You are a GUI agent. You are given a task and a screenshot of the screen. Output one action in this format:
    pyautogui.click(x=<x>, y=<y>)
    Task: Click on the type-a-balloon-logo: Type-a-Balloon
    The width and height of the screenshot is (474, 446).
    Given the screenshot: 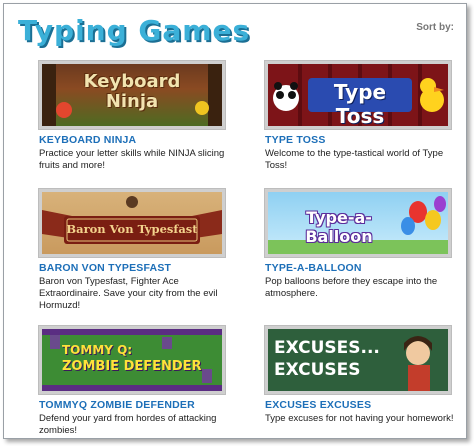 What is the action you would take?
    pyautogui.click(x=339, y=227)
    